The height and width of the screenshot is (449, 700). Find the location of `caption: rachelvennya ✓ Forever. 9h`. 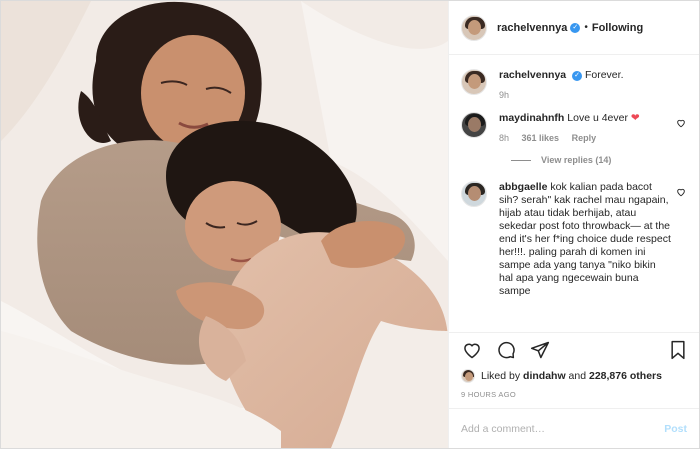

caption: rachelvennya ✓ Forever. 9h is located at coordinates (574, 84).